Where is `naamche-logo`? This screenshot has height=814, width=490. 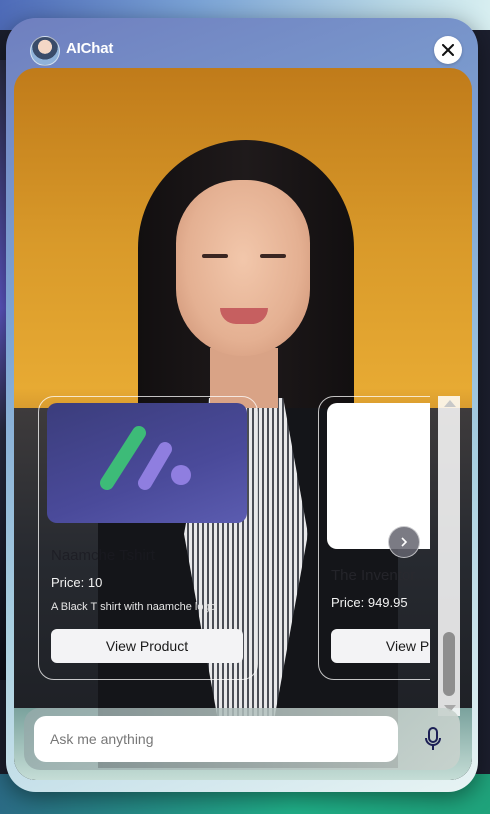 naamche-logo is located at coordinates (145, 458).